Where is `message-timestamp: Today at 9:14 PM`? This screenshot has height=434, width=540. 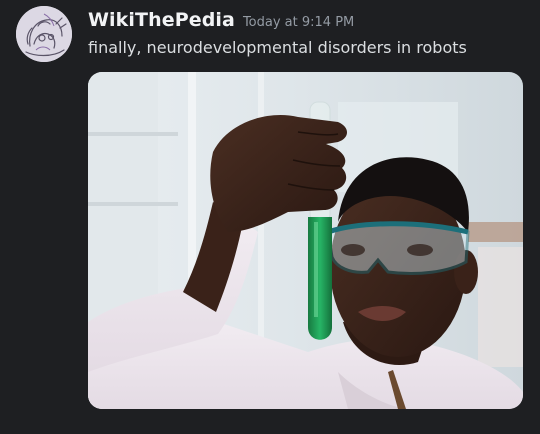 message-timestamp: Today at 9:14 PM is located at coordinates (298, 22).